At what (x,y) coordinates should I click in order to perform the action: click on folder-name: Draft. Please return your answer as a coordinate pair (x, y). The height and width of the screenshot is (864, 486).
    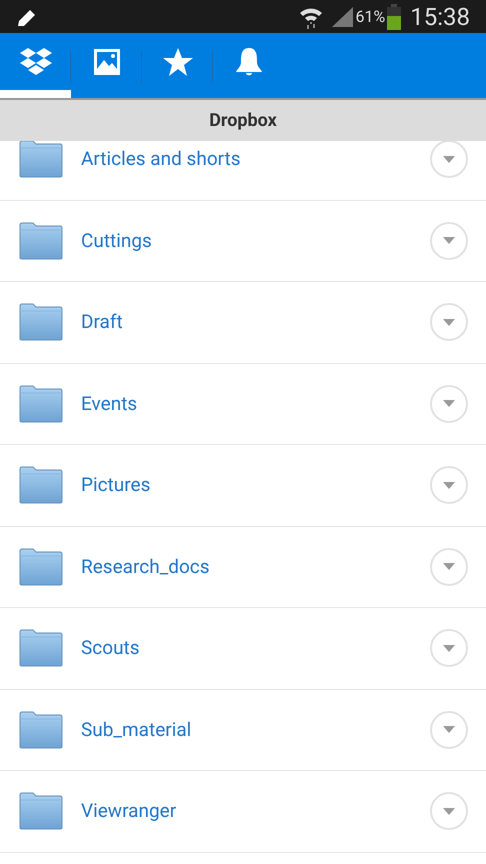
    Looking at the image, I should click on (102, 322).